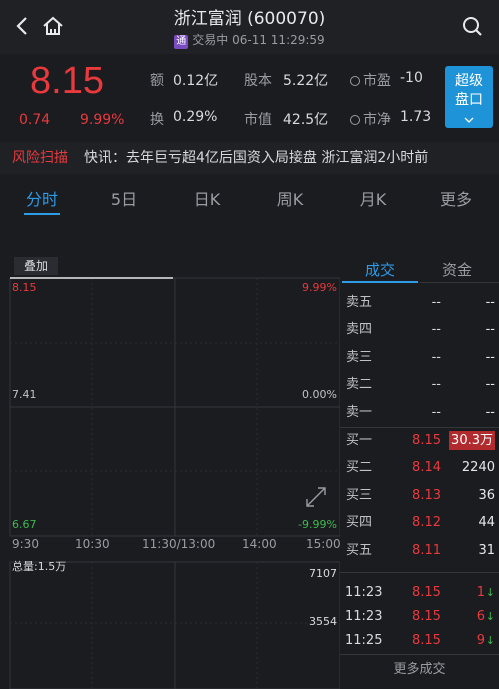 This screenshot has width=499, height=689. What do you see at coordinates (42, 214) in the screenshot?
I see `active-tab-indicator` at bounding box center [42, 214].